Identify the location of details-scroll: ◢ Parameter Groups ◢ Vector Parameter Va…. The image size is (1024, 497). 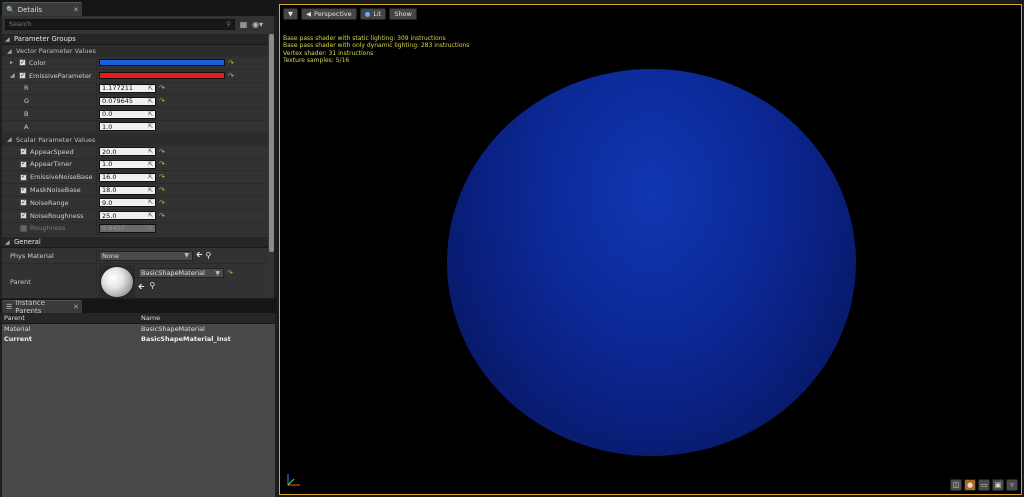
(135, 166).